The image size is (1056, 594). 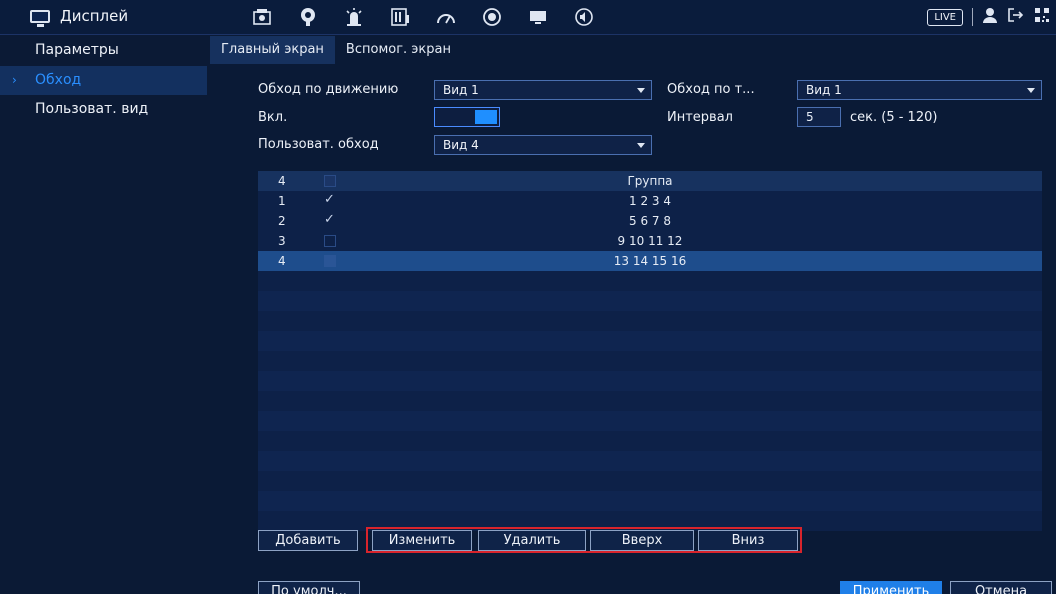 I want to click on motion-tour-value: Вид 1, so click(x=461, y=90).